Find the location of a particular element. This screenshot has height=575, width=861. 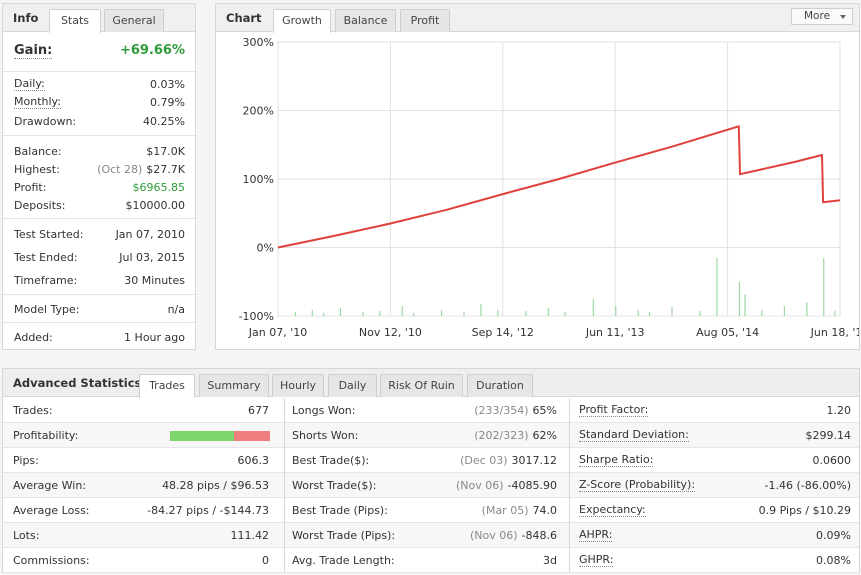

stat-label: Avg. Trade Length: is located at coordinates (343, 560).